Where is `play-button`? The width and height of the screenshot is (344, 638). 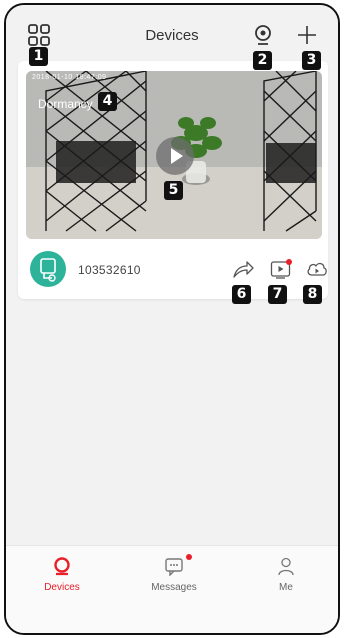 play-button is located at coordinates (175, 156).